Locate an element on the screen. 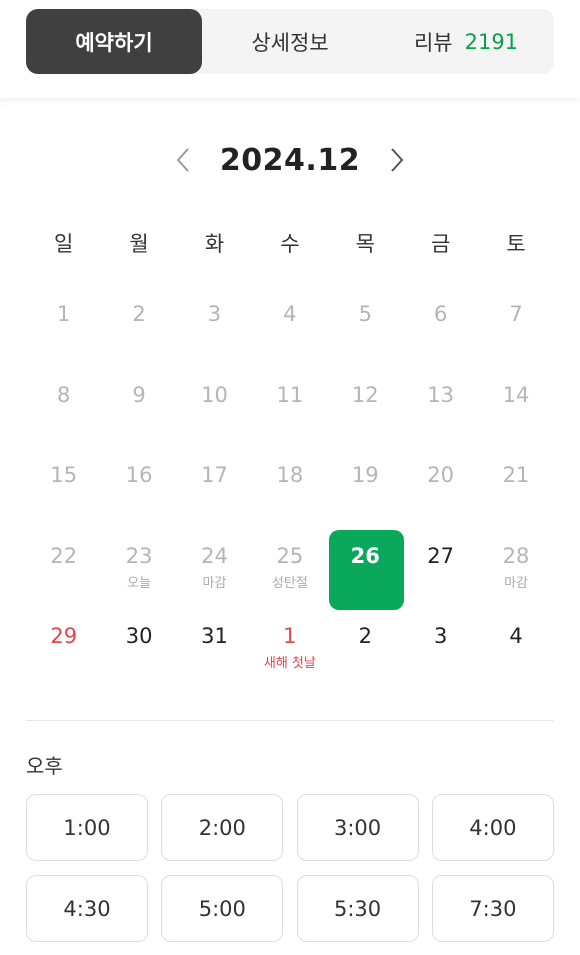 The image size is (580, 955). chevron-left-icon is located at coordinates (182, 160).